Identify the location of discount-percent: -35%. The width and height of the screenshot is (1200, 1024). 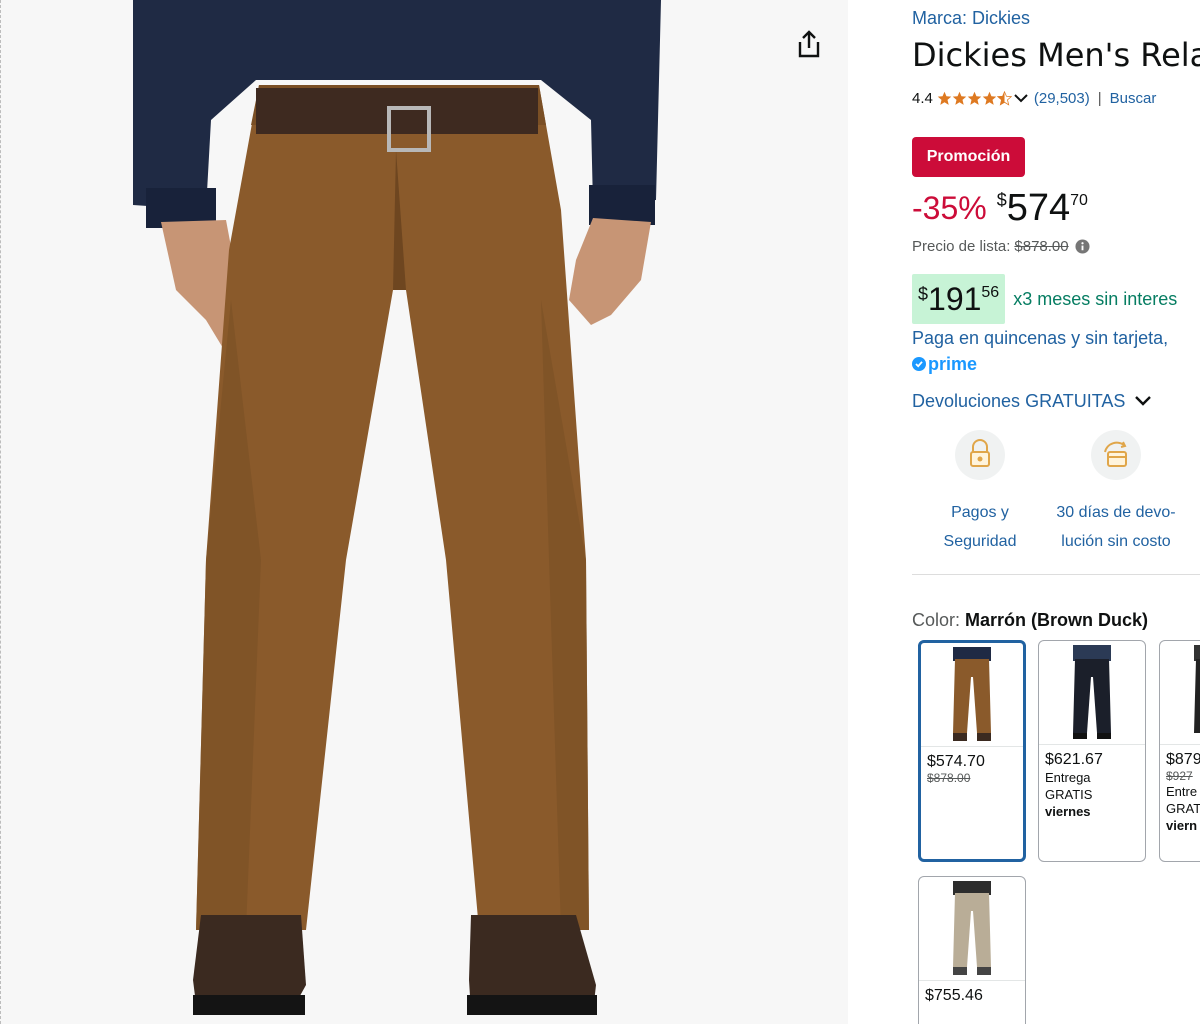
(949, 208).